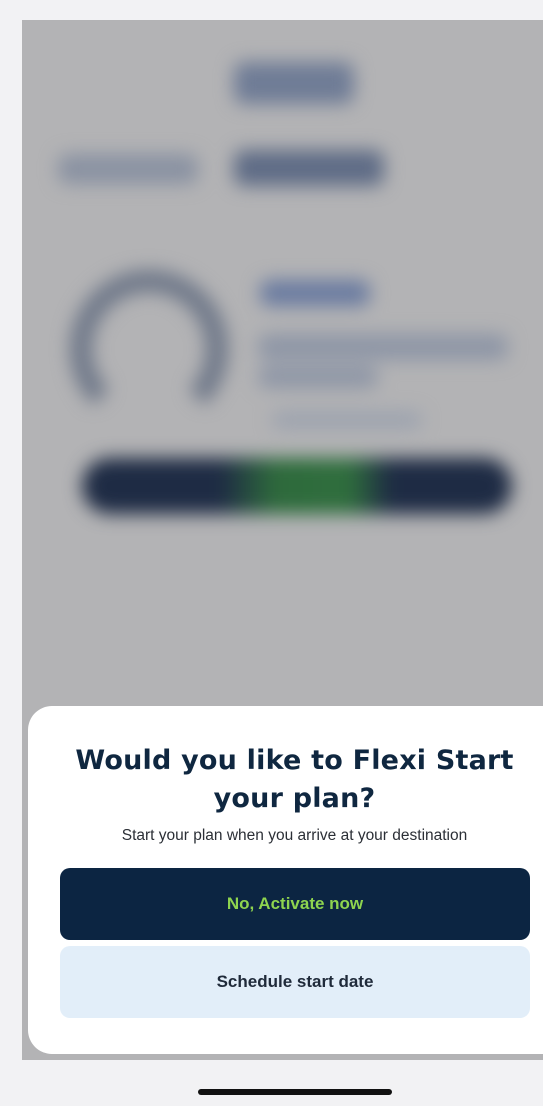  What do you see at coordinates (295, 904) in the screenshot?
I see `activate-now-button: No, Activate now` at bounding box center [295, 904].